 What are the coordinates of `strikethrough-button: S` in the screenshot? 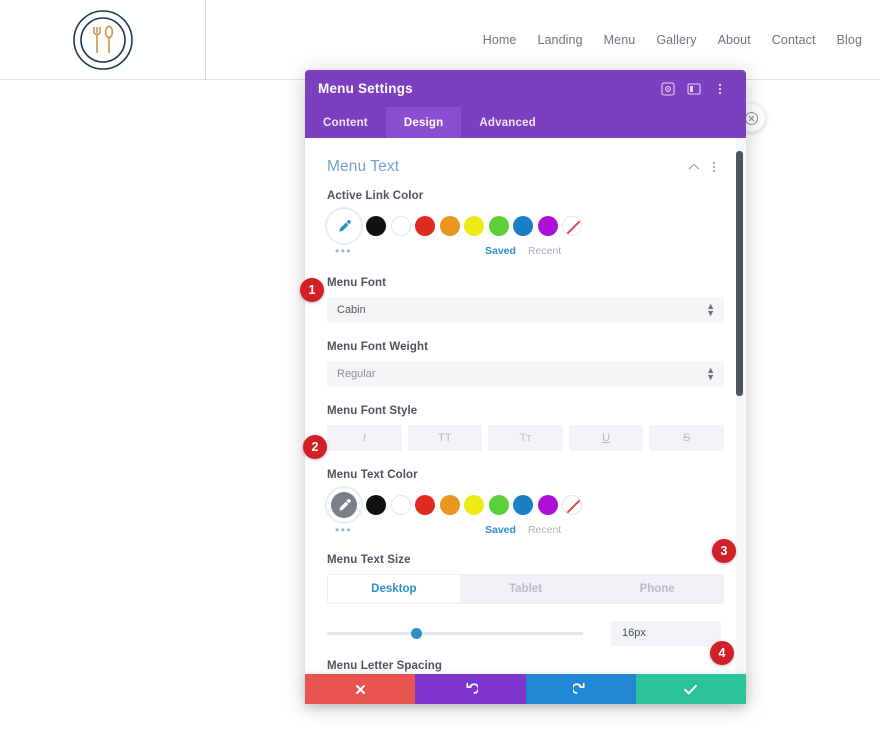 It's located at (686, 438).